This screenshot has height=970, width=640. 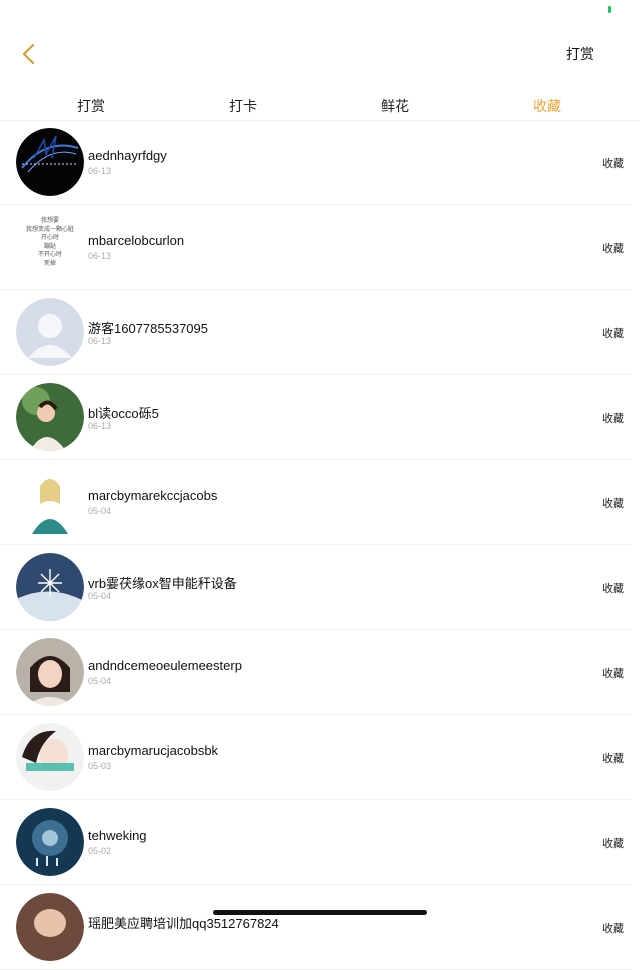 I want to click on chevron-left-icon, so click(x=28, y=54).